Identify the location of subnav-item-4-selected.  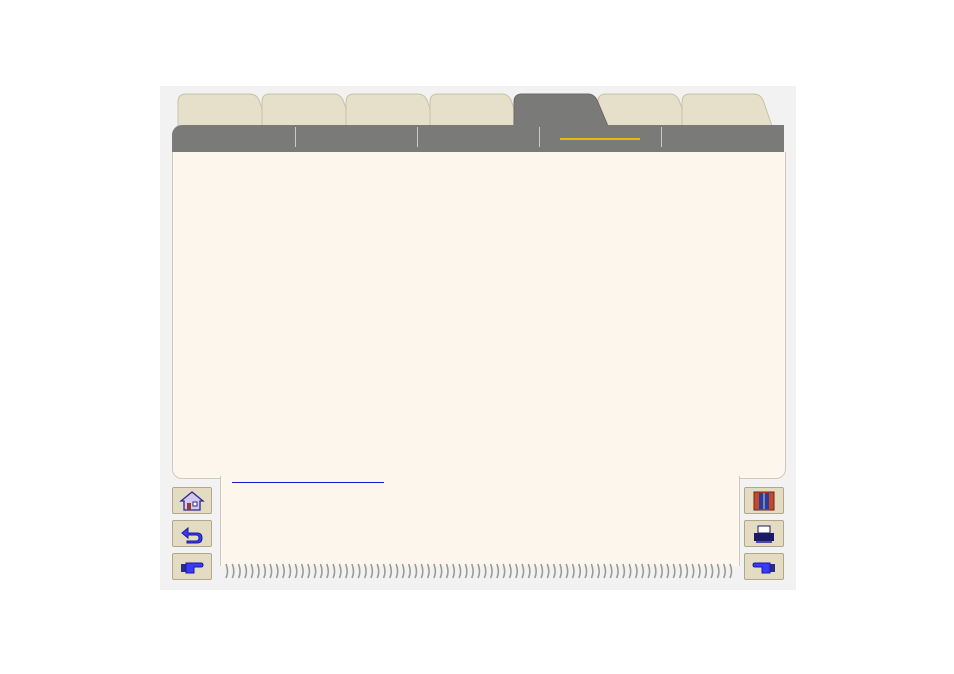
(601, 138).